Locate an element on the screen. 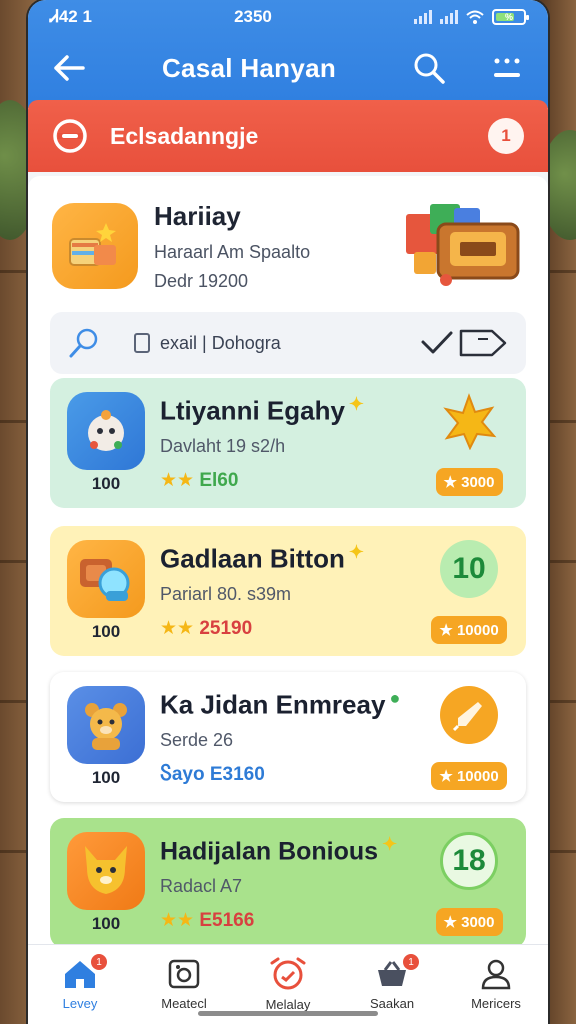  tab-label: Levey is located at coordinates (80, 1003).